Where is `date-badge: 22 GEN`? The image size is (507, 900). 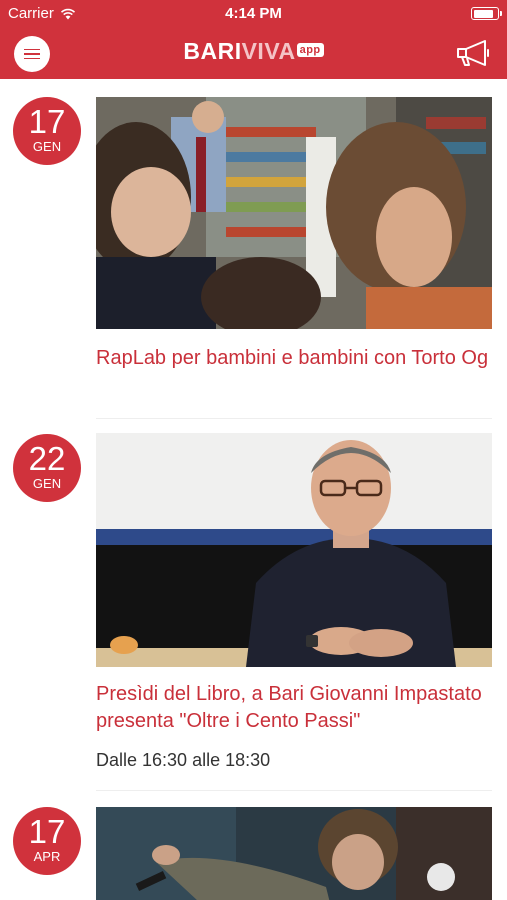 date-badge: 22 GEN is located at coordinates (47, 468).